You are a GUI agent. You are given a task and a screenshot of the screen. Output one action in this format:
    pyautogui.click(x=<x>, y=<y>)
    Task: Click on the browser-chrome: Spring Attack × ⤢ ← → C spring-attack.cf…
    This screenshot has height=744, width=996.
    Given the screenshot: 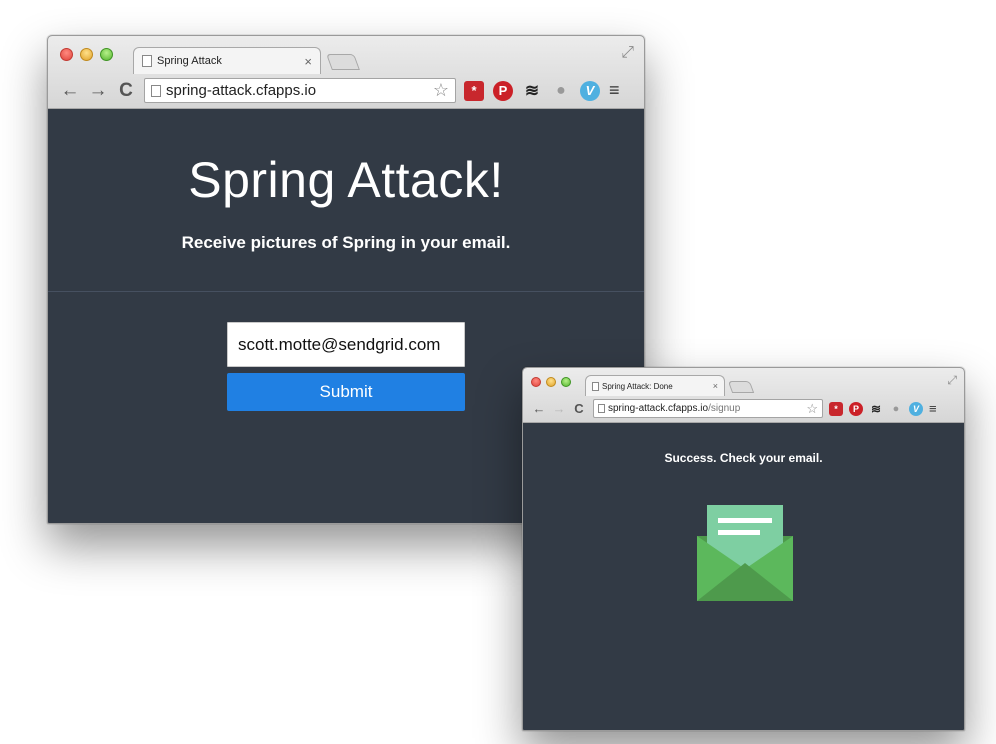 What is the action you would take?
    pyautogui.click(x=346, y=72)
    